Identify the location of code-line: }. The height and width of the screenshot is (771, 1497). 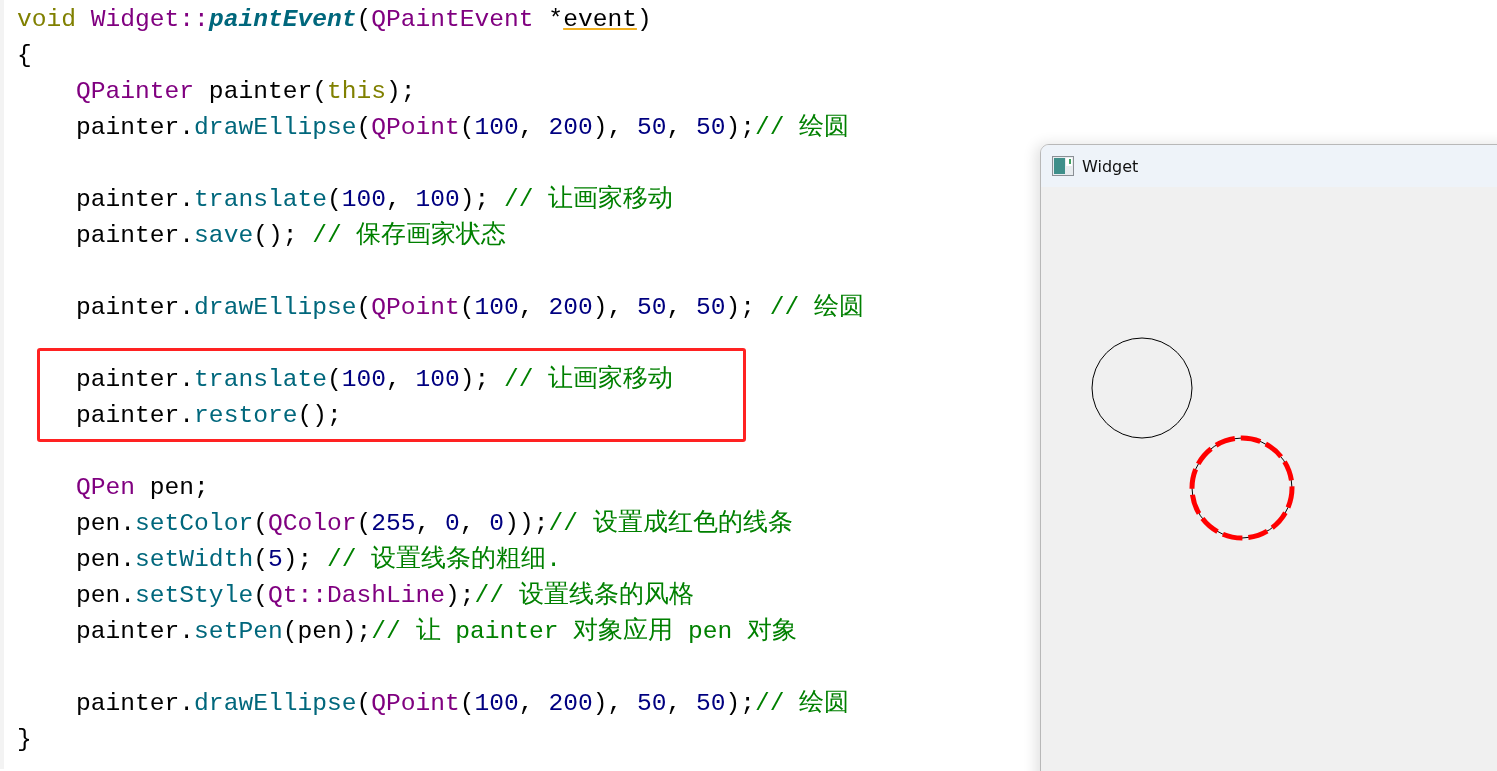
(24, 740).